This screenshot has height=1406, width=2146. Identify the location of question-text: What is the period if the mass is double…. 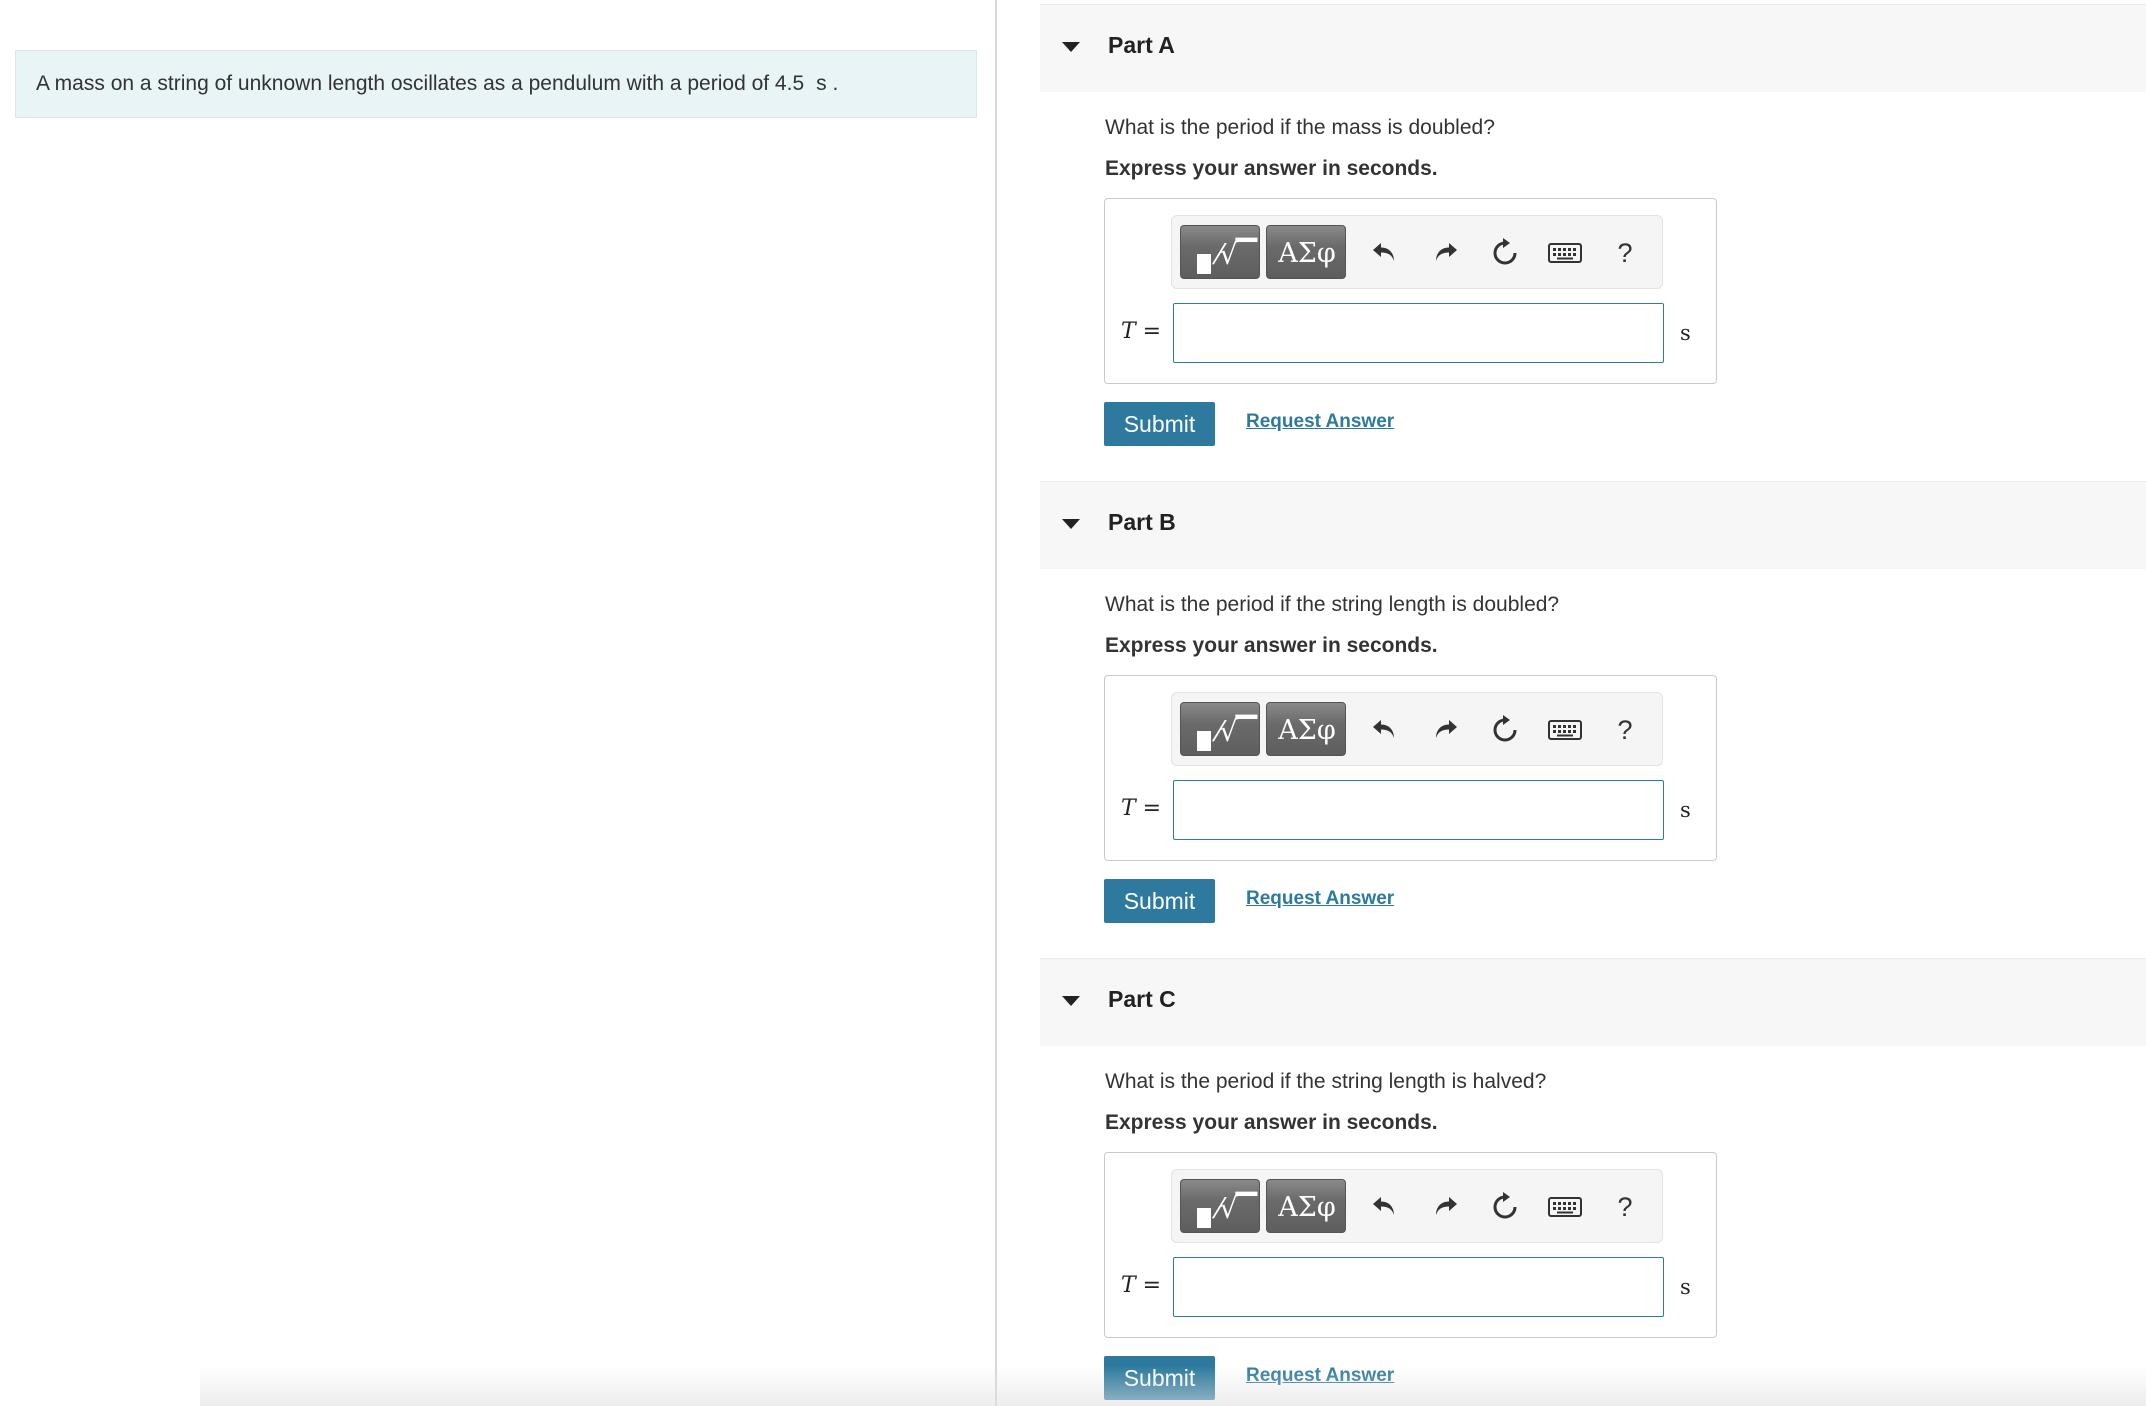
(1300, 127).